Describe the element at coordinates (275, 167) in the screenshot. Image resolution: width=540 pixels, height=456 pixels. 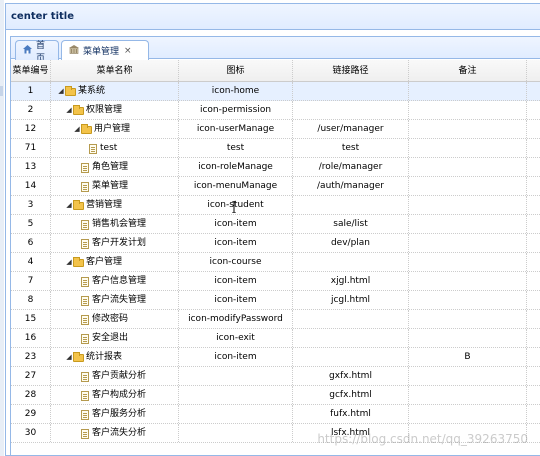
I see `table-row: 13 角色管理 icon-roleManage/role/manager` at that location.